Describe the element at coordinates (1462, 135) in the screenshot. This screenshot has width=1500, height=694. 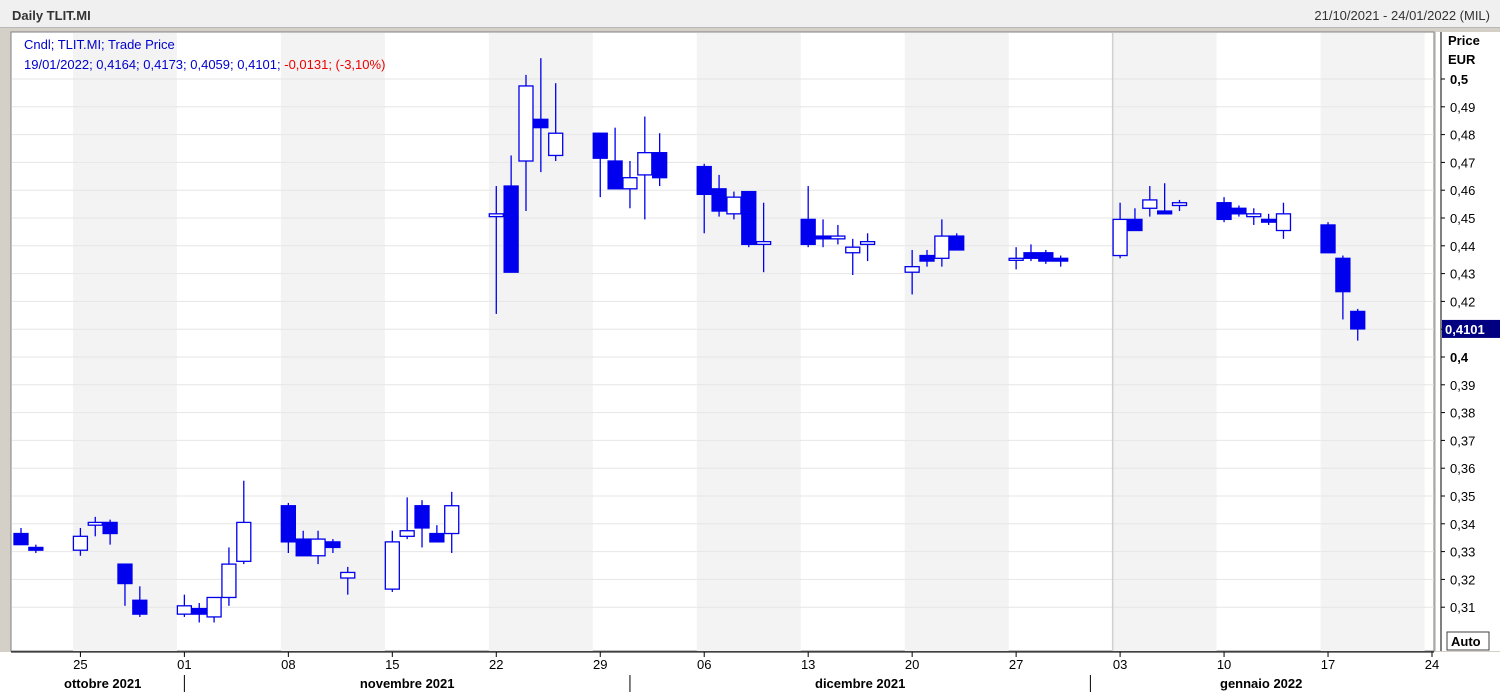
I see `y-tick-label: 0,48` at that location.